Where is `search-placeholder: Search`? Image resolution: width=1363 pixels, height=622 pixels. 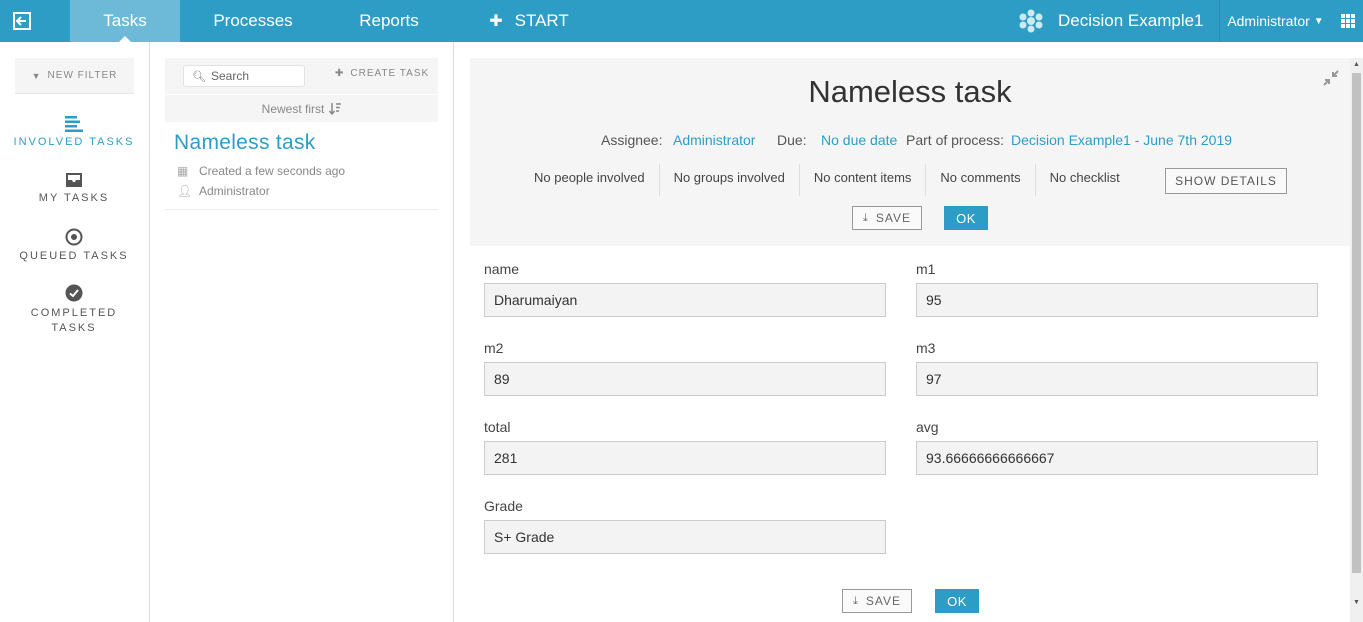 search-placeholder: Search is located at coordinates (229, 76).